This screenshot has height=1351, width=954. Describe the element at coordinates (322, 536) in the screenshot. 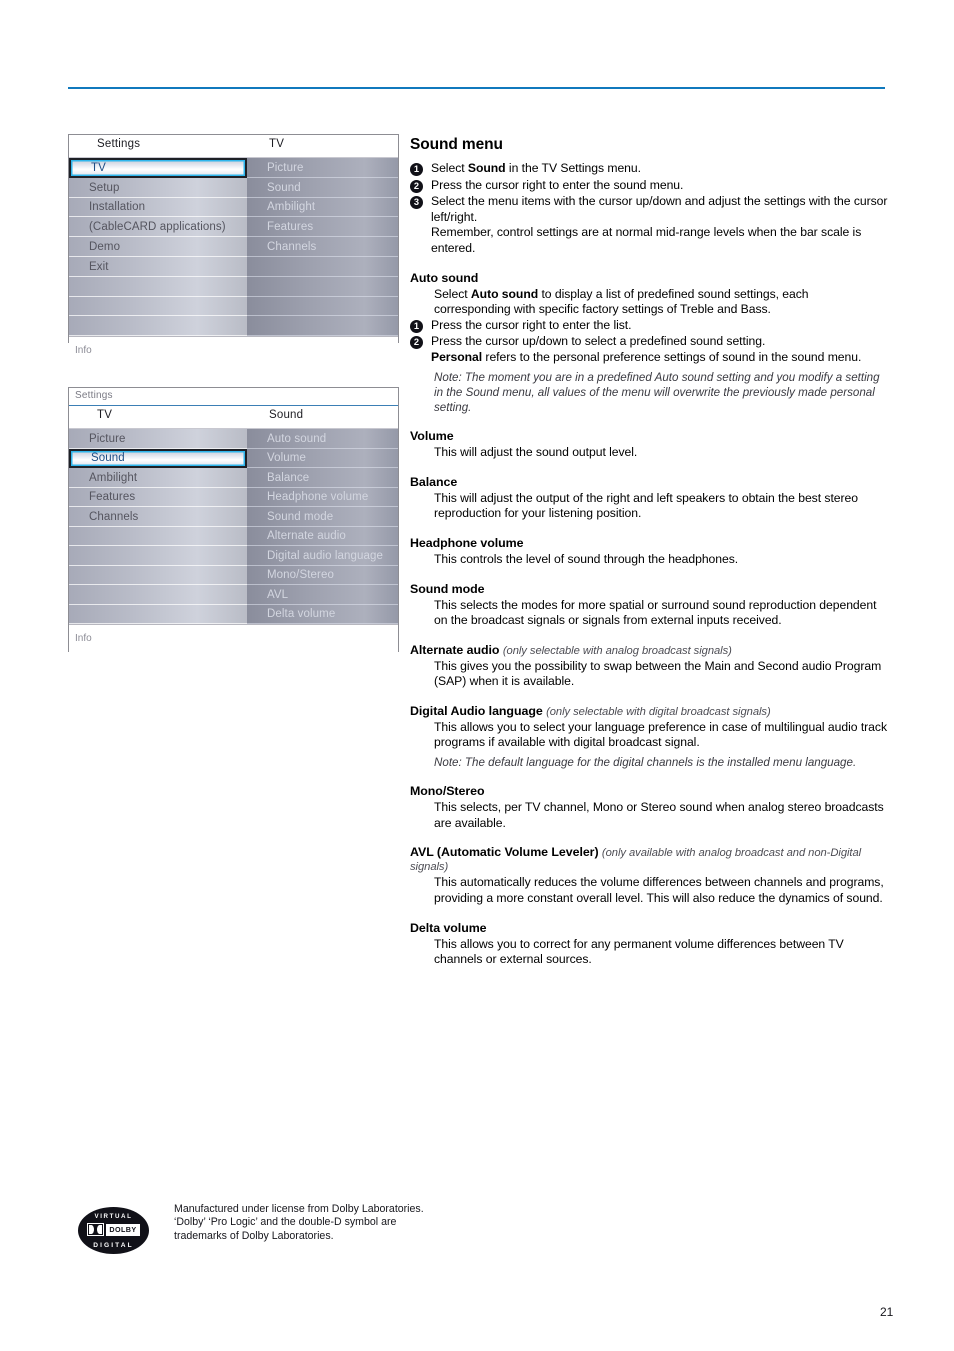

I see `sound-settings-right-item-alternate-audio: Alternate audio` at that location.